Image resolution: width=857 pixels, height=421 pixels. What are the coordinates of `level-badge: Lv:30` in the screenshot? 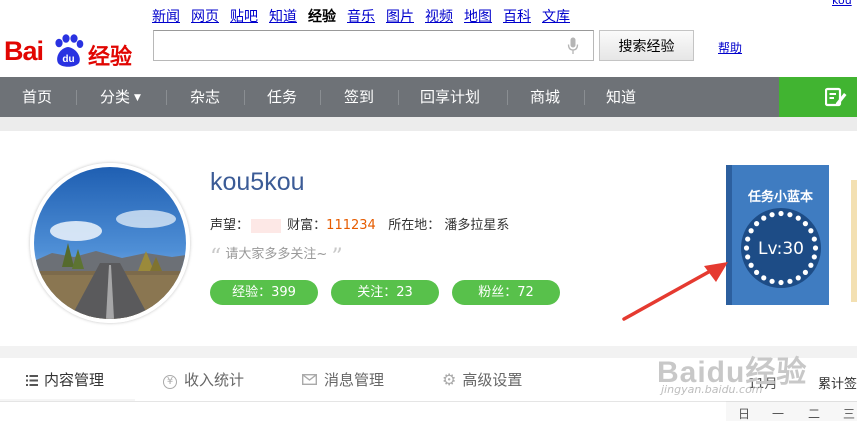 It's located at (781, 248).